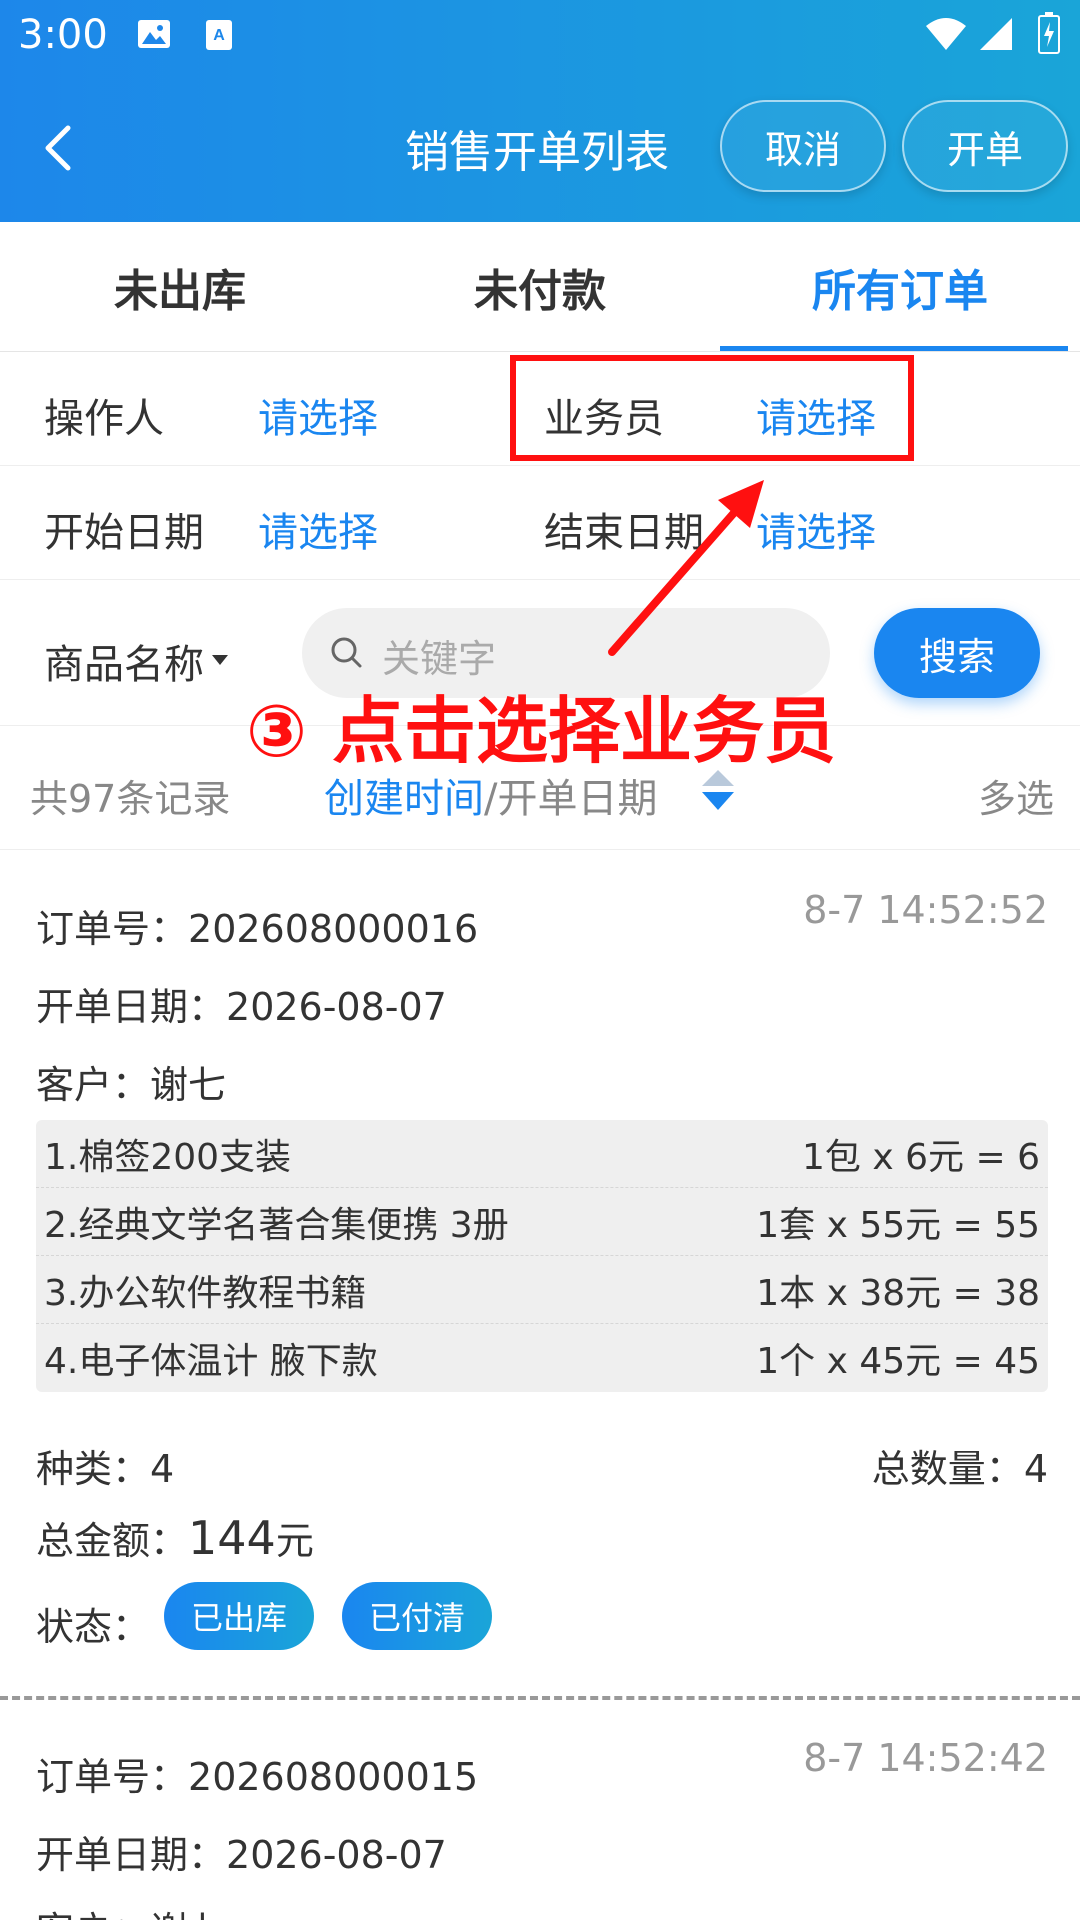 The height and width of the screenshot is (1920, 1080). I want to click on signal-icon, so click(996, 34).